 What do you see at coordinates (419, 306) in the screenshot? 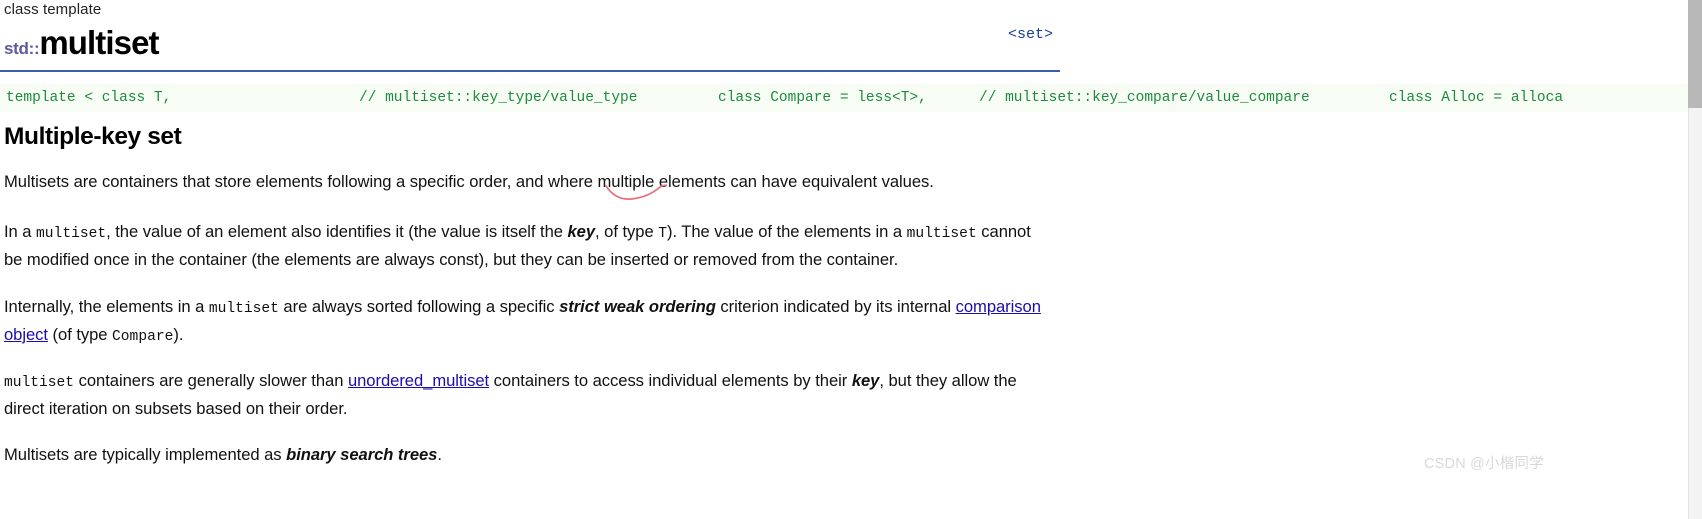
I see `p3-text-b: are always sorted following a specific` at bounding box center [419, 306].